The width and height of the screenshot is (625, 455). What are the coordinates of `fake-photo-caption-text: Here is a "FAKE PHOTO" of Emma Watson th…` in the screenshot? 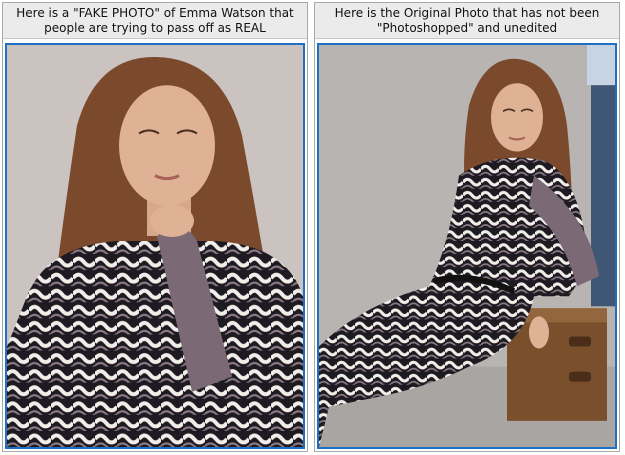 It's located at (155, 20).